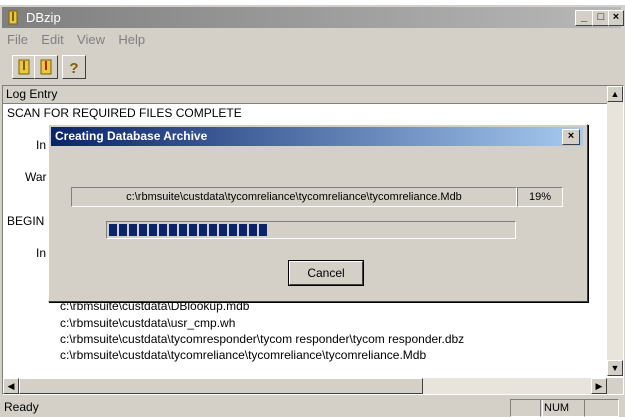 The width and height of the screenshot is (625, 417). I want to click on arrow-up-icon: ▲, so click(615, 94).